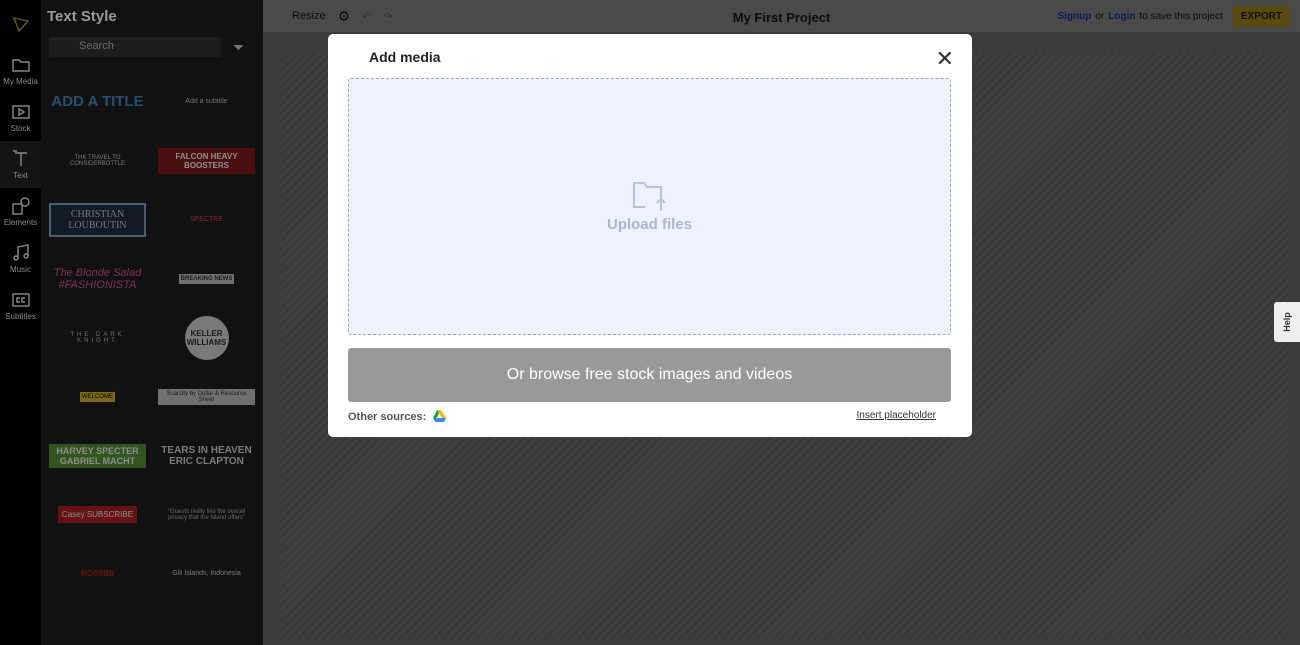  I want to click on sidebar-item-elements: Elements, so click(20, 211).